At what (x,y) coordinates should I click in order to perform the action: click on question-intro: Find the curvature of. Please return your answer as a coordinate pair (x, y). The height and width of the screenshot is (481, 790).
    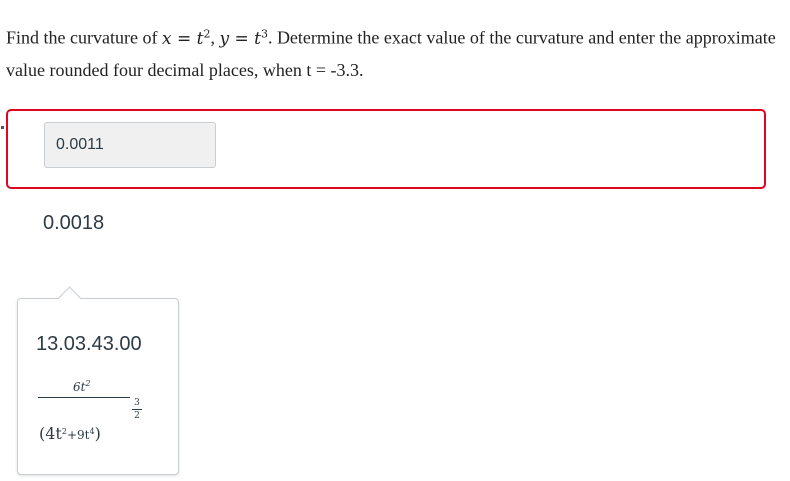
    Looking at the image, I should click on (84, 37).